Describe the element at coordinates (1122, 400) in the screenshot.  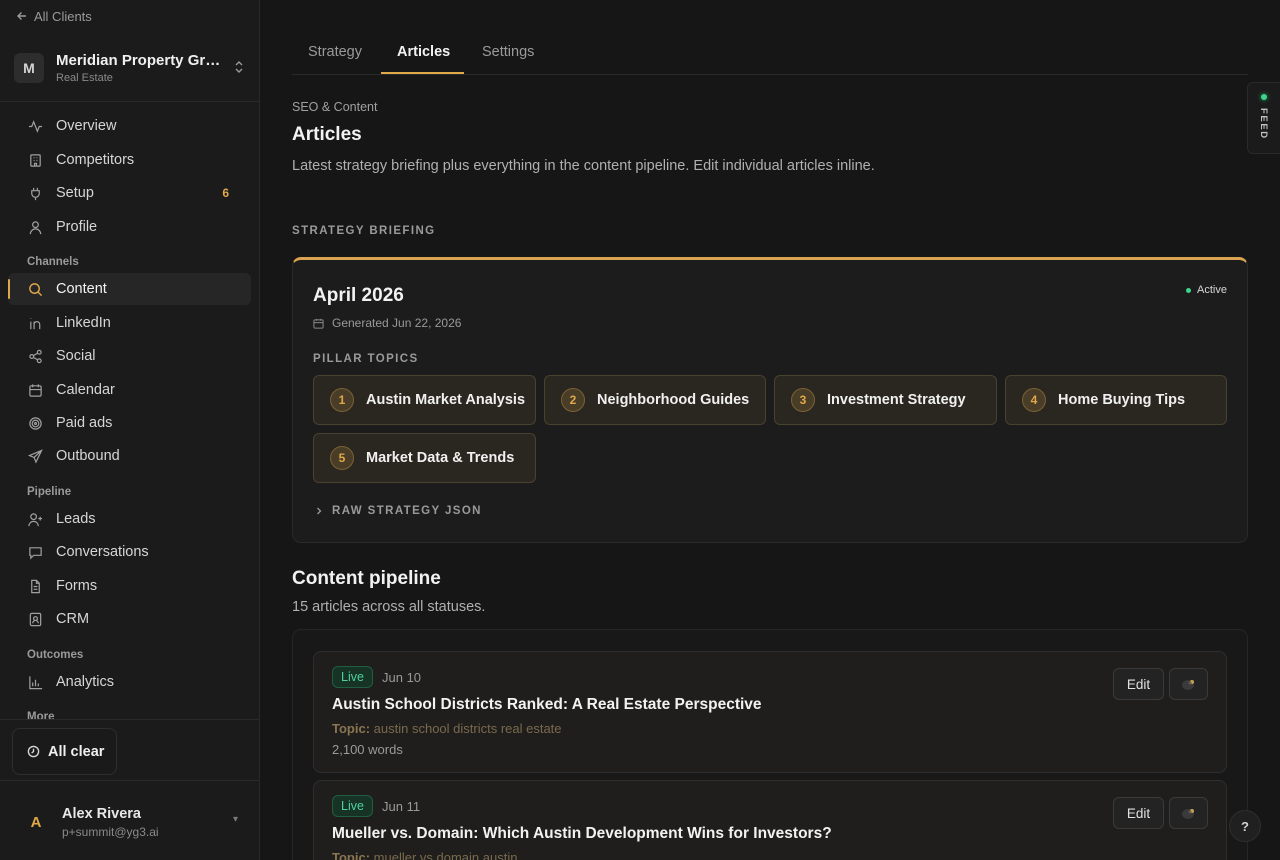
I see `pillar-label: Home Buying Tips` at that location.